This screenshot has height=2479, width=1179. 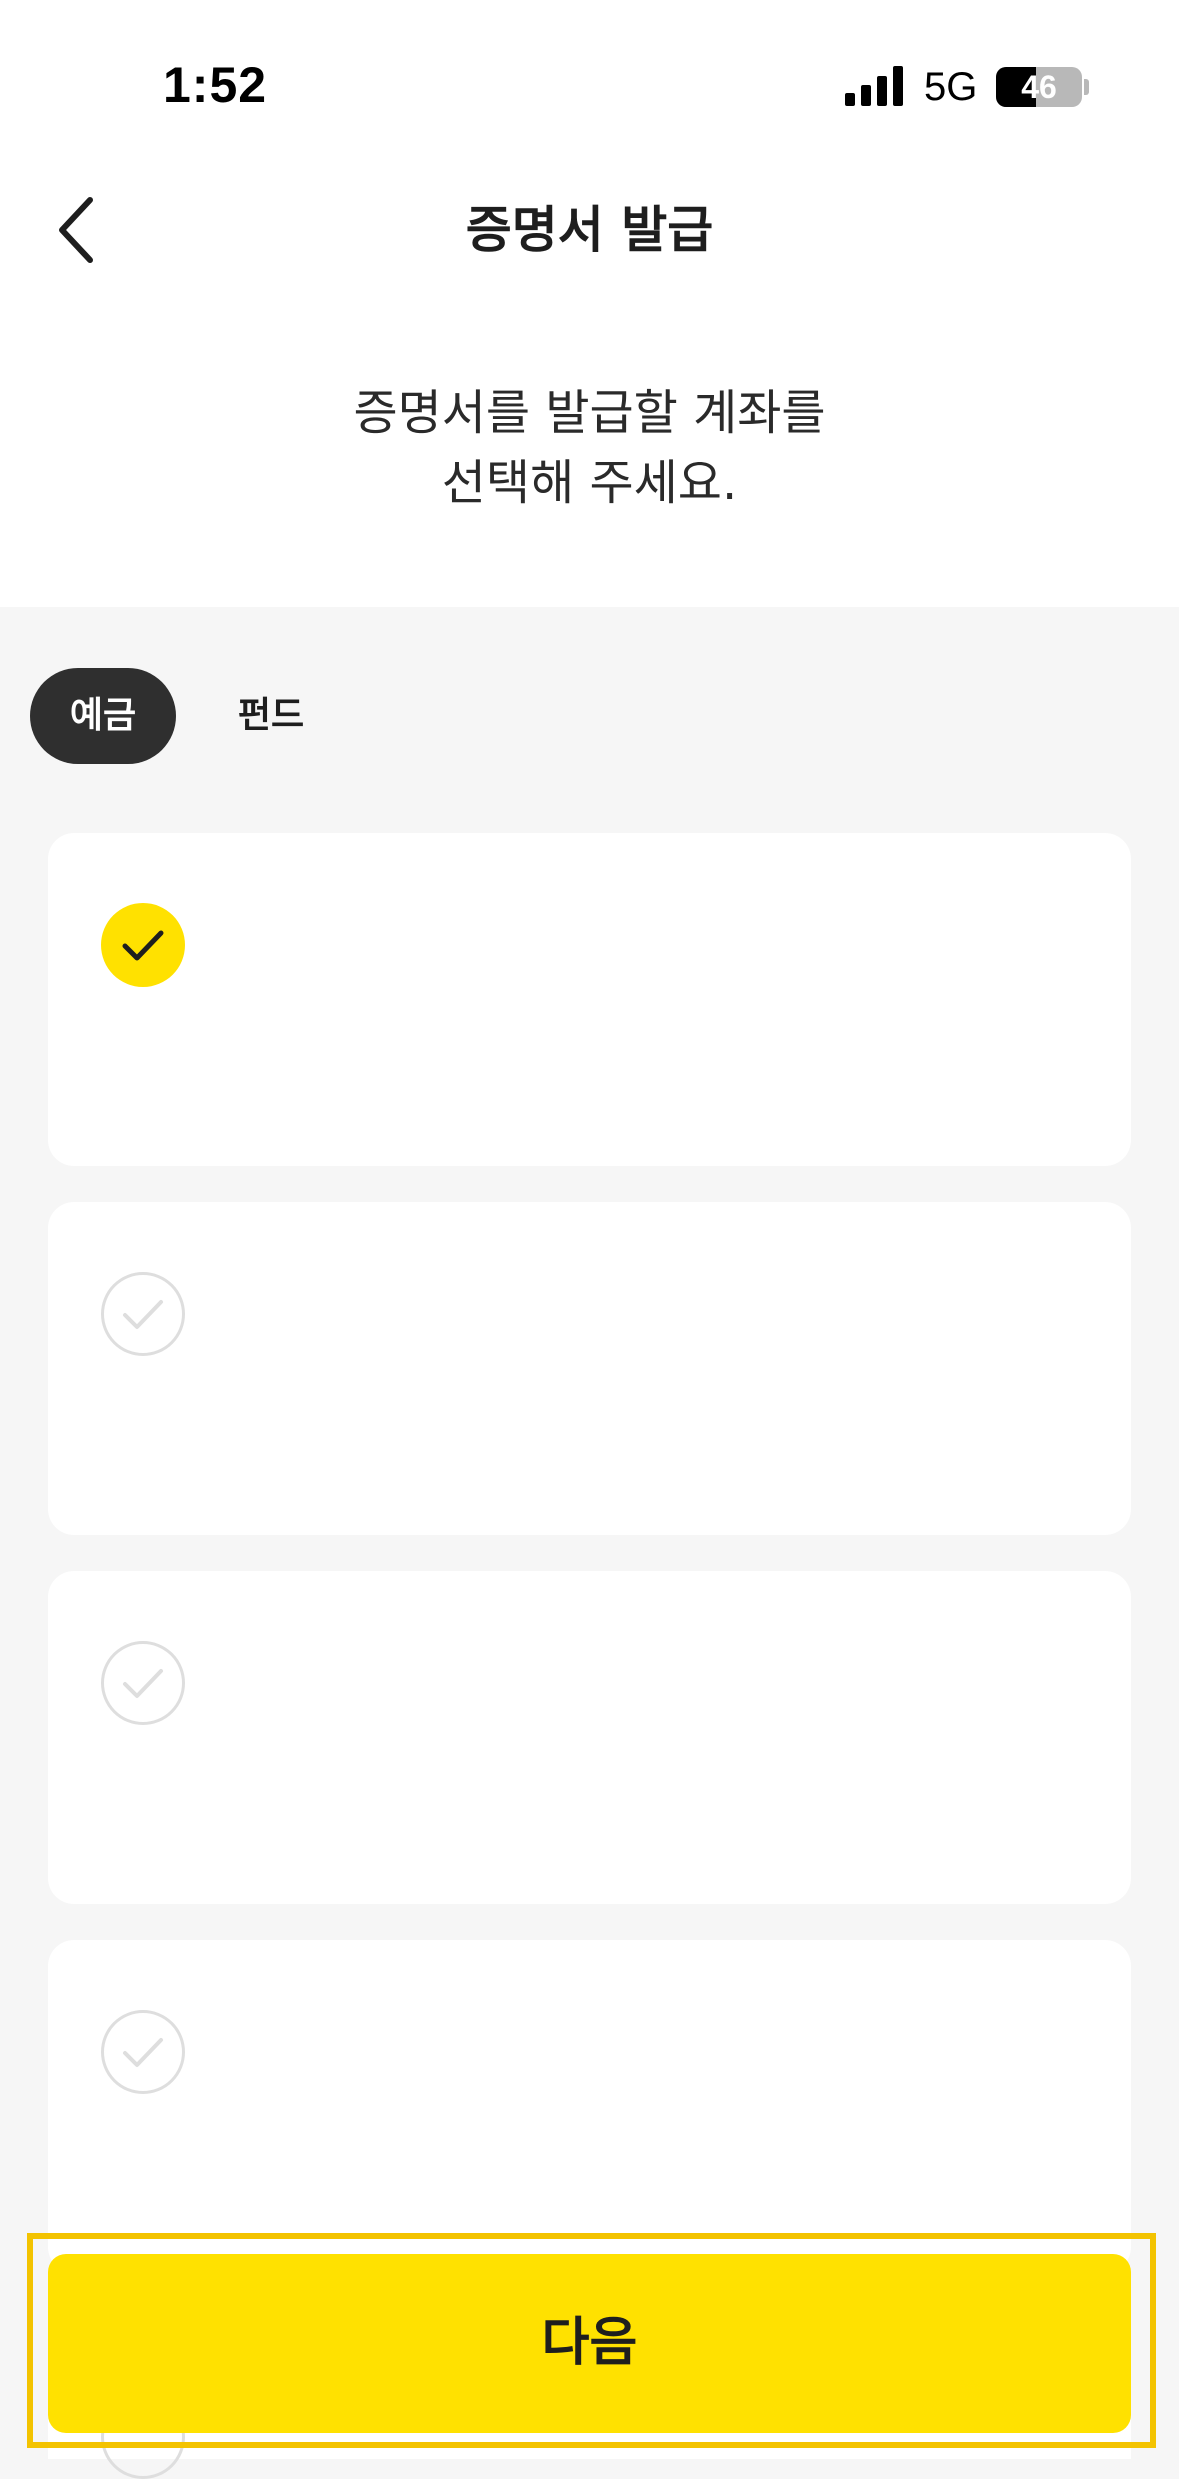 I want to click on page-title: 증명서 발급, so click(x=589, y=230).